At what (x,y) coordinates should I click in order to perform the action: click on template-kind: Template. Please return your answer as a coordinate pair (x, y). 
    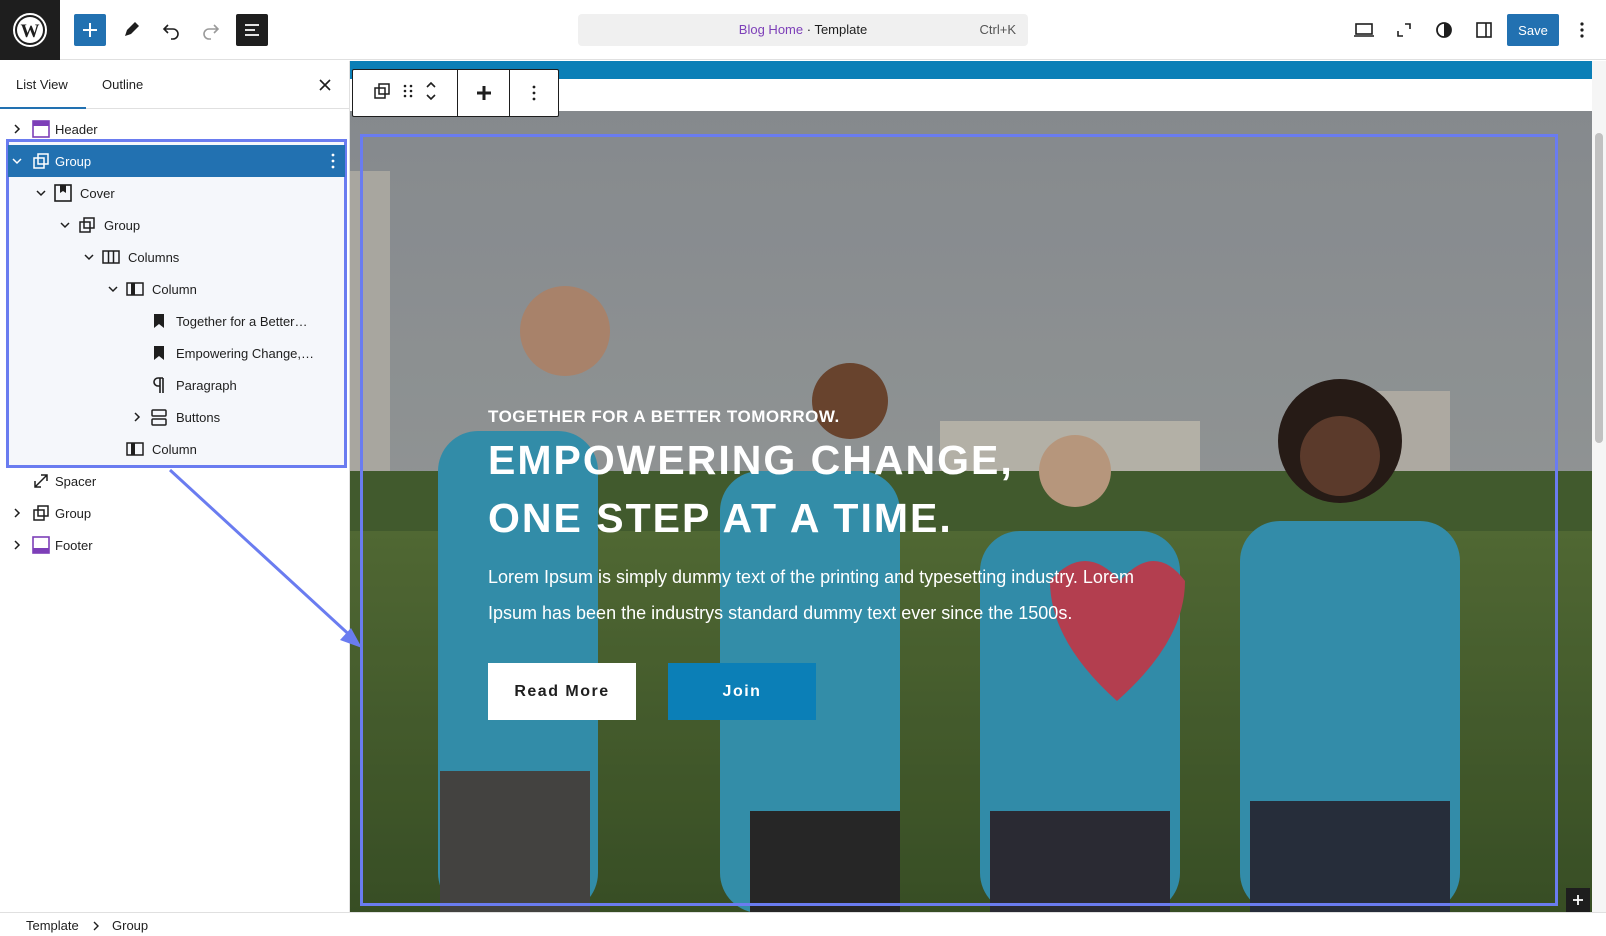
    Looking at the image, I should click on (841, 29).